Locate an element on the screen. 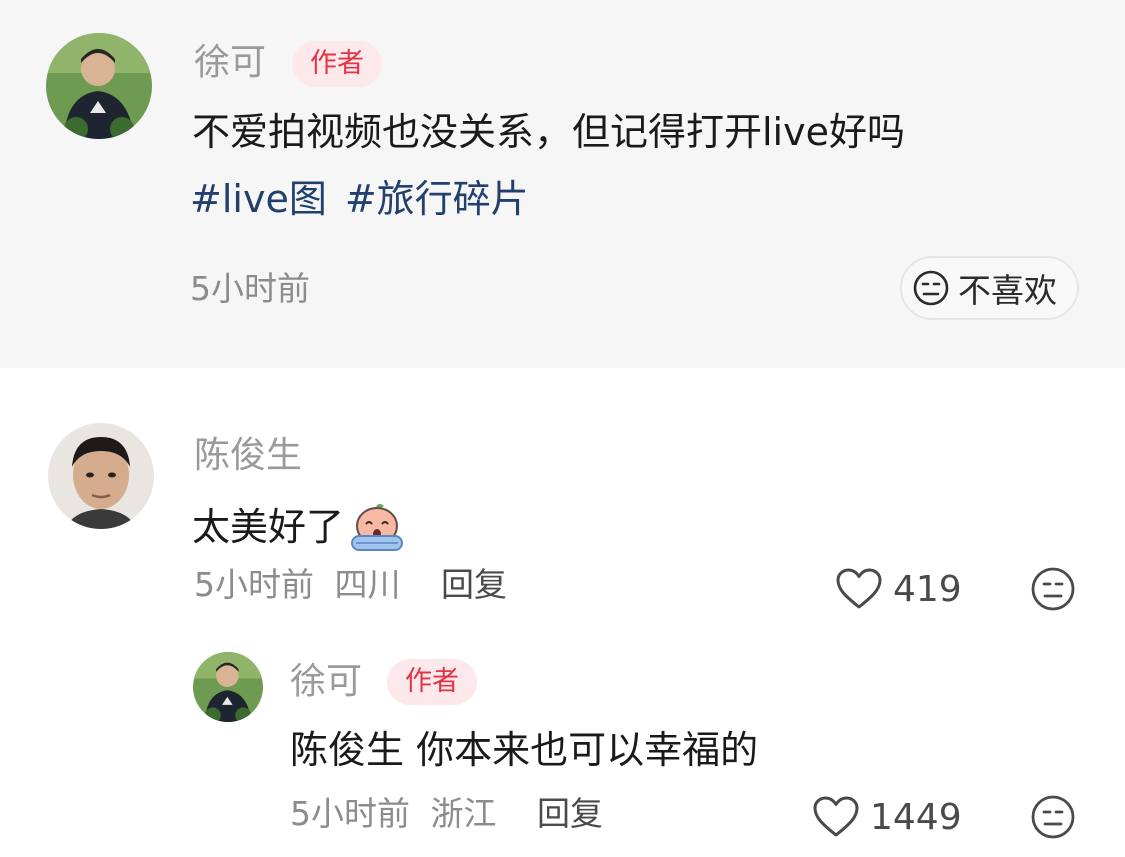 The image size is (1125, 857). post-text: 不爱拍视频也没关系，但记得打开live好吗 is located at coordinates (548, 132).